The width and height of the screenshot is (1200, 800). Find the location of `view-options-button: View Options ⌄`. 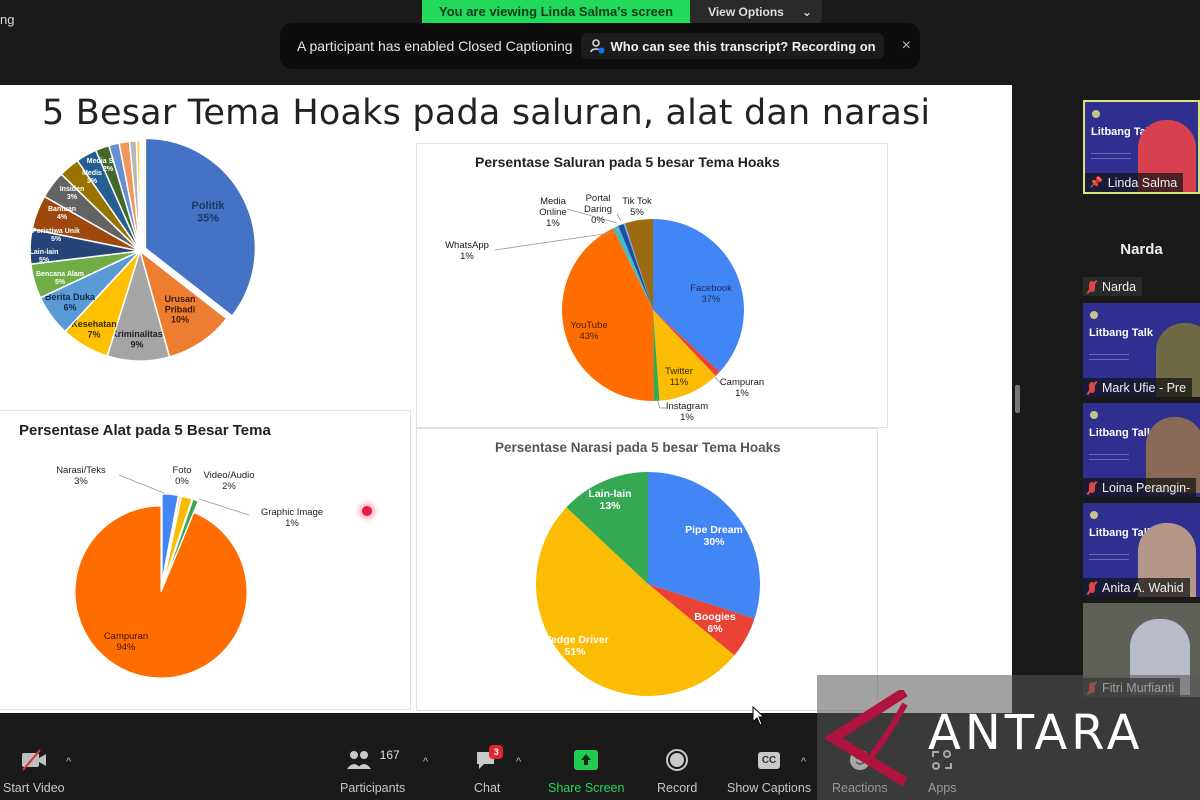

view-options-button: View Options ⌄ is located at coordinates (756, 11).